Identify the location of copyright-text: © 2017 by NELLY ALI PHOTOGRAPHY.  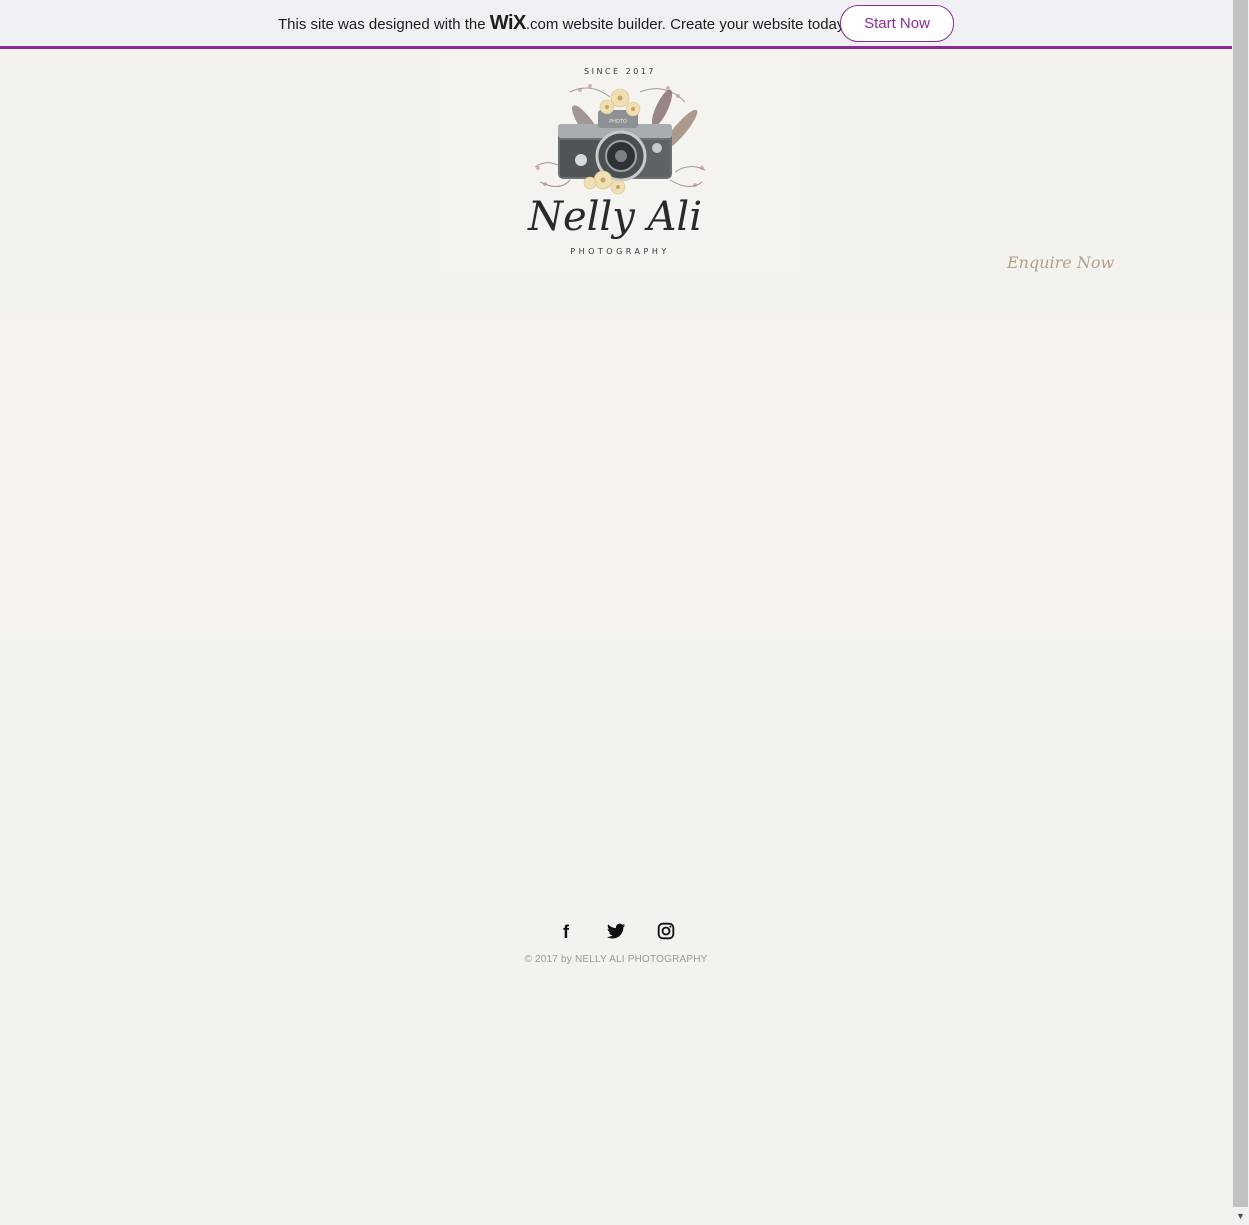
(616, 959).